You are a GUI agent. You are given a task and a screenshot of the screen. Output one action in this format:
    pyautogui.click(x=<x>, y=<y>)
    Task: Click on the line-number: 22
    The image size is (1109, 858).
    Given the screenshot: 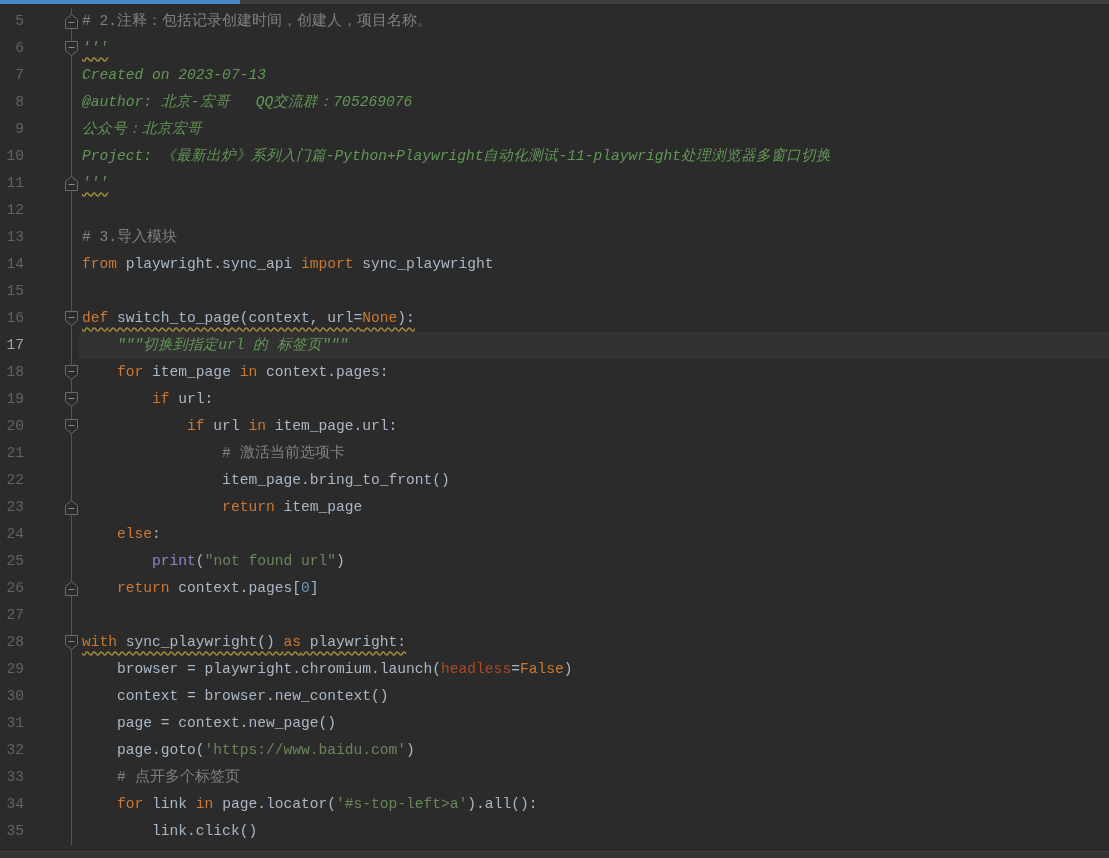 What is the action you would take?
    pyautogui.click(x=14, y=480)
    